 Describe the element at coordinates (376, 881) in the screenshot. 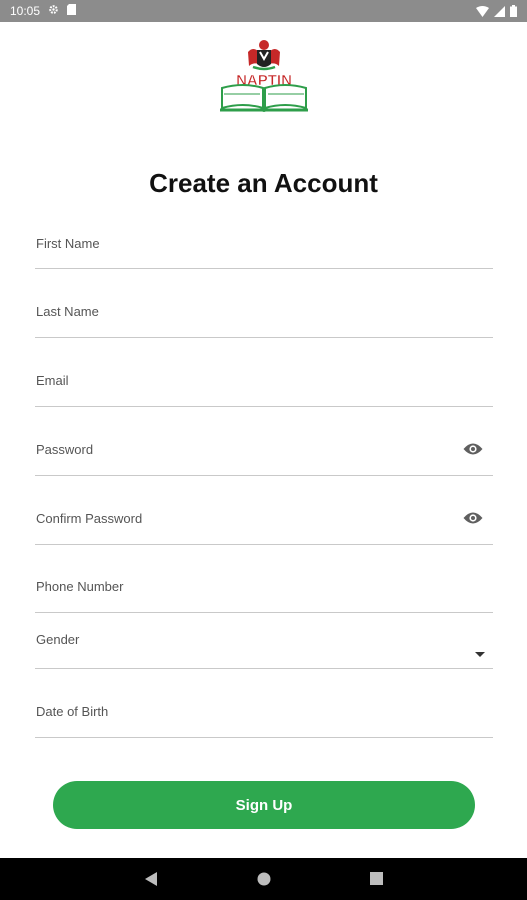

I see `recents-icon` at that location.